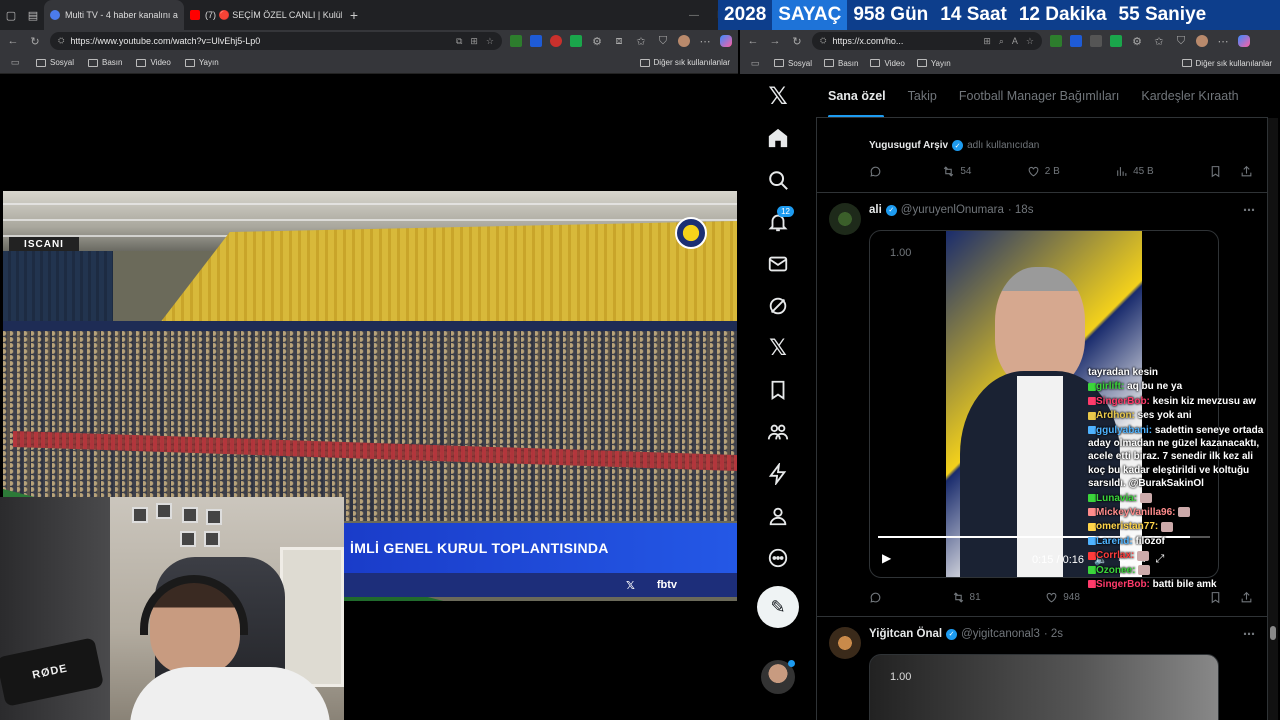  Describe the element at coordinates (1001, 41) in the screenshot. I see `zoom-icon: ⌕` at that location.